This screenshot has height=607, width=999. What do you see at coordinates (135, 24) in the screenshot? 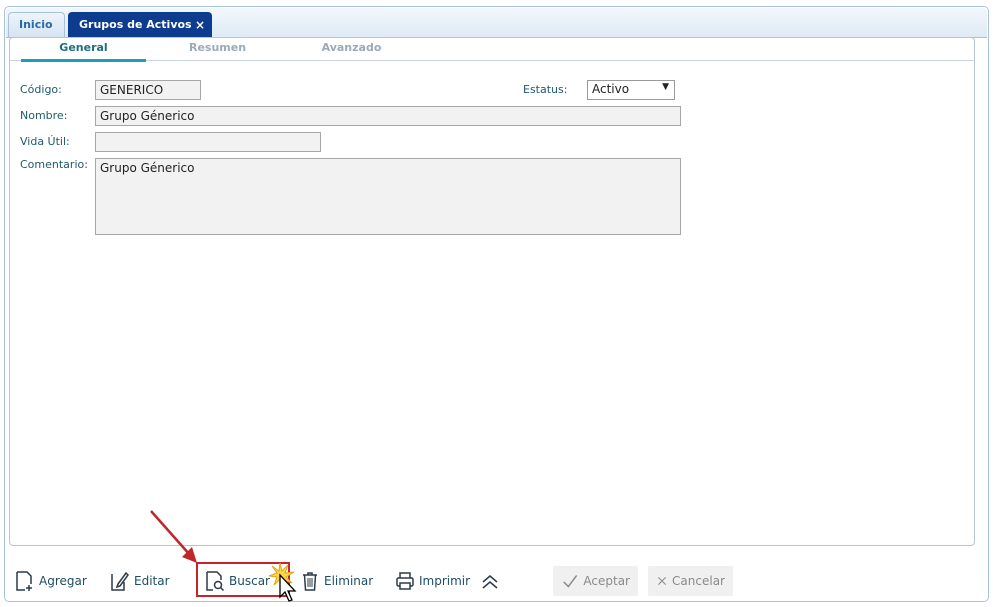
I see `tab-grupos-label: Grupos de Activos` at bounding box center [135, 24].